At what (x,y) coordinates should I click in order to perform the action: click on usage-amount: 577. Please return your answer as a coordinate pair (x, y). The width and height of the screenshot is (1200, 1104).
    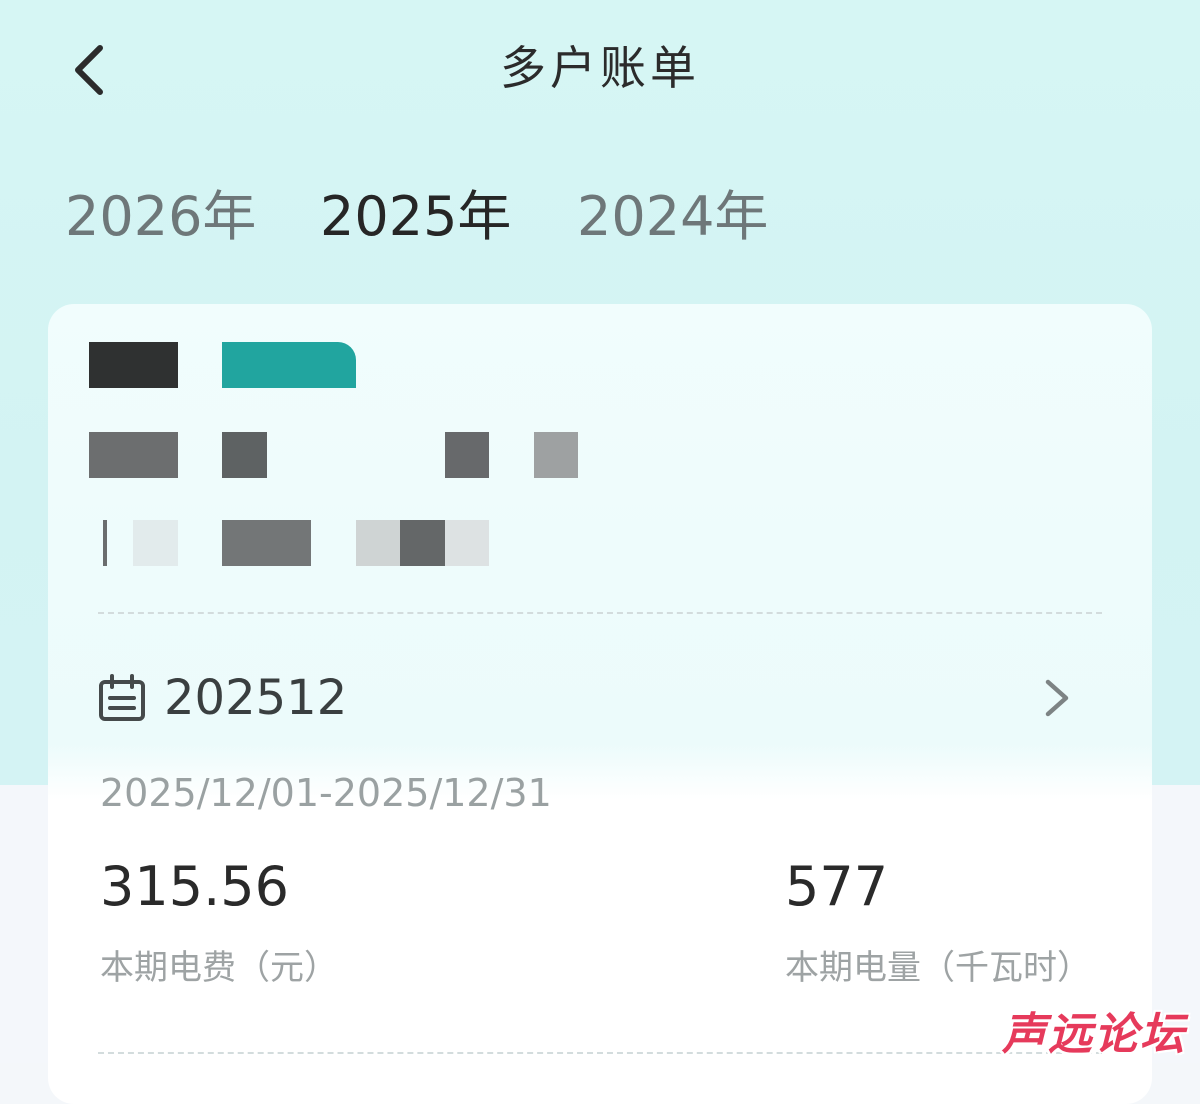
    Looking at the image, I should click on (837, 886).